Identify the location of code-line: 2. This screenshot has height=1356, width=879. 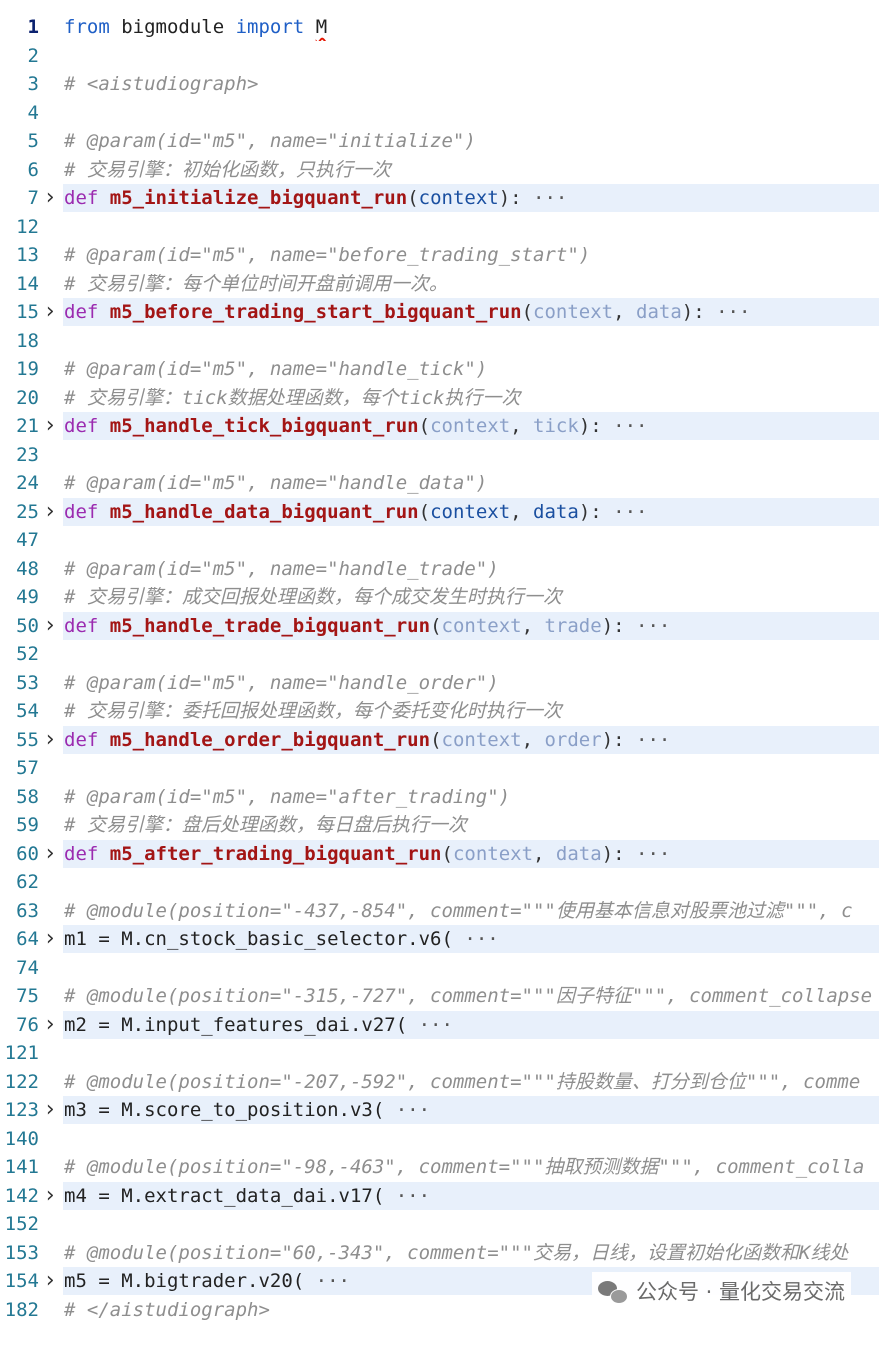
(439, 56).